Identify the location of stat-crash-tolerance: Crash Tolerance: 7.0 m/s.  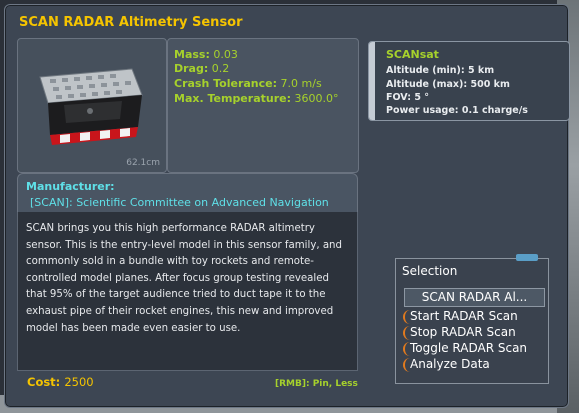
(248, 83).